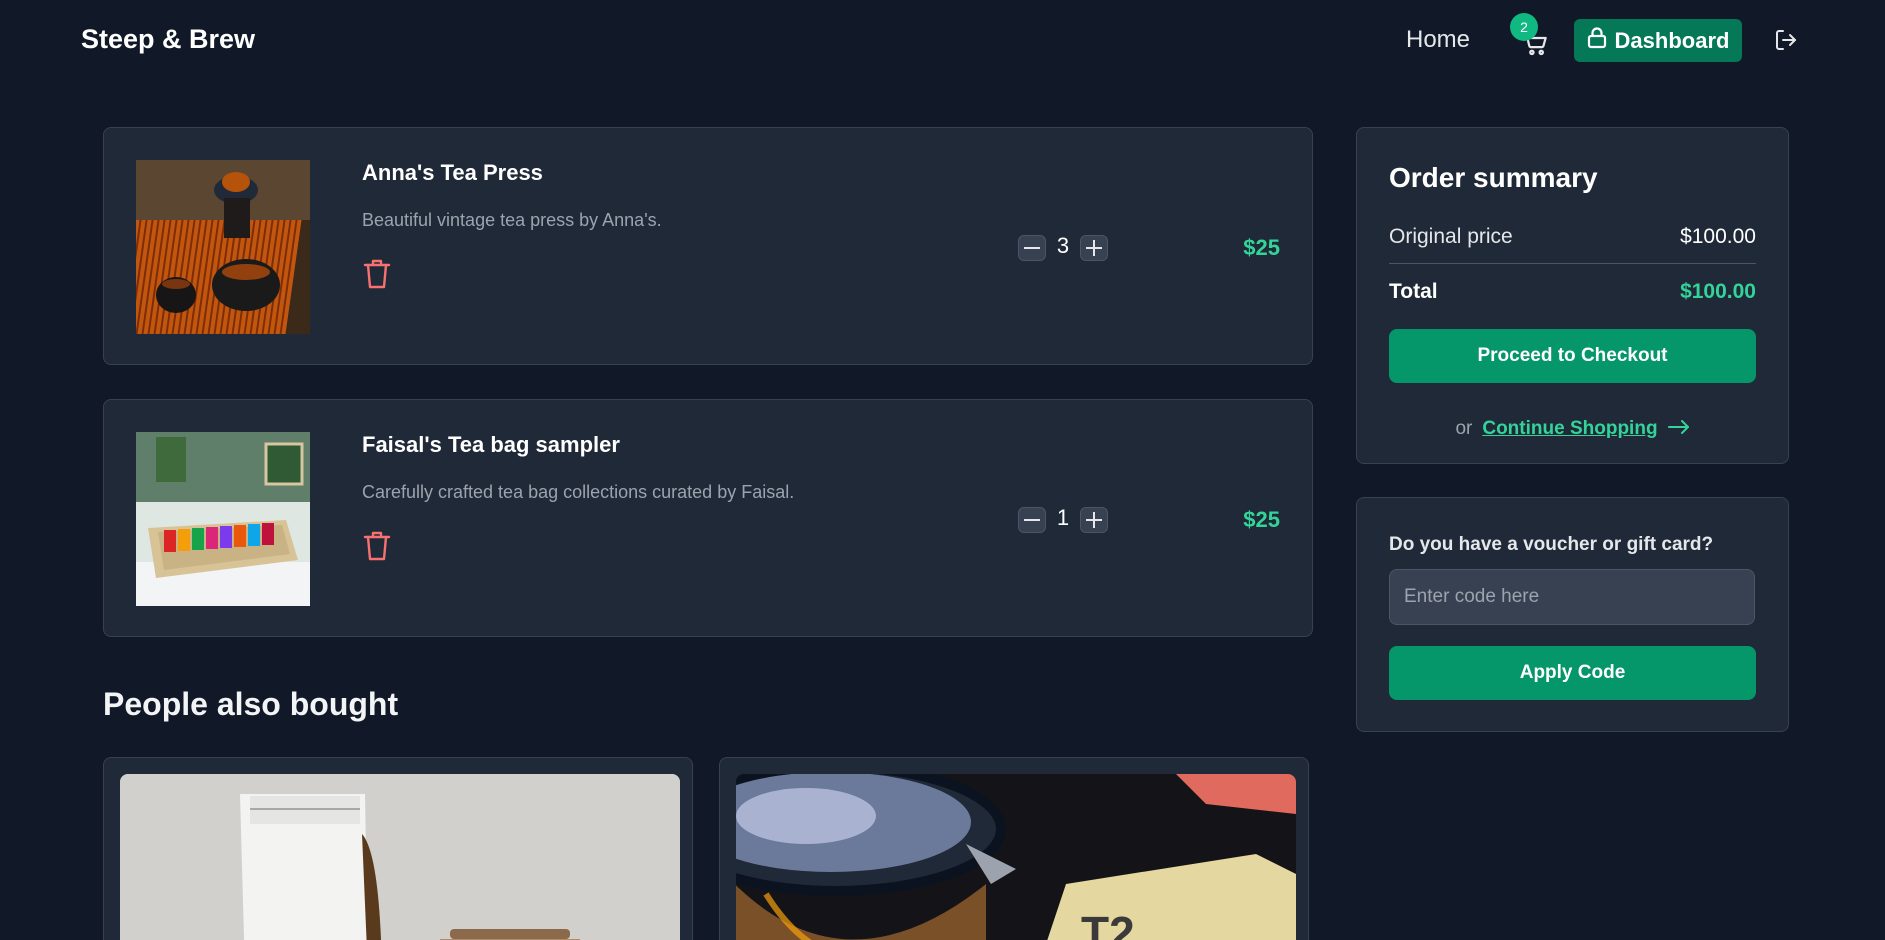  I want to click on item-title: Anna's Tea Press, so click(452, 173).